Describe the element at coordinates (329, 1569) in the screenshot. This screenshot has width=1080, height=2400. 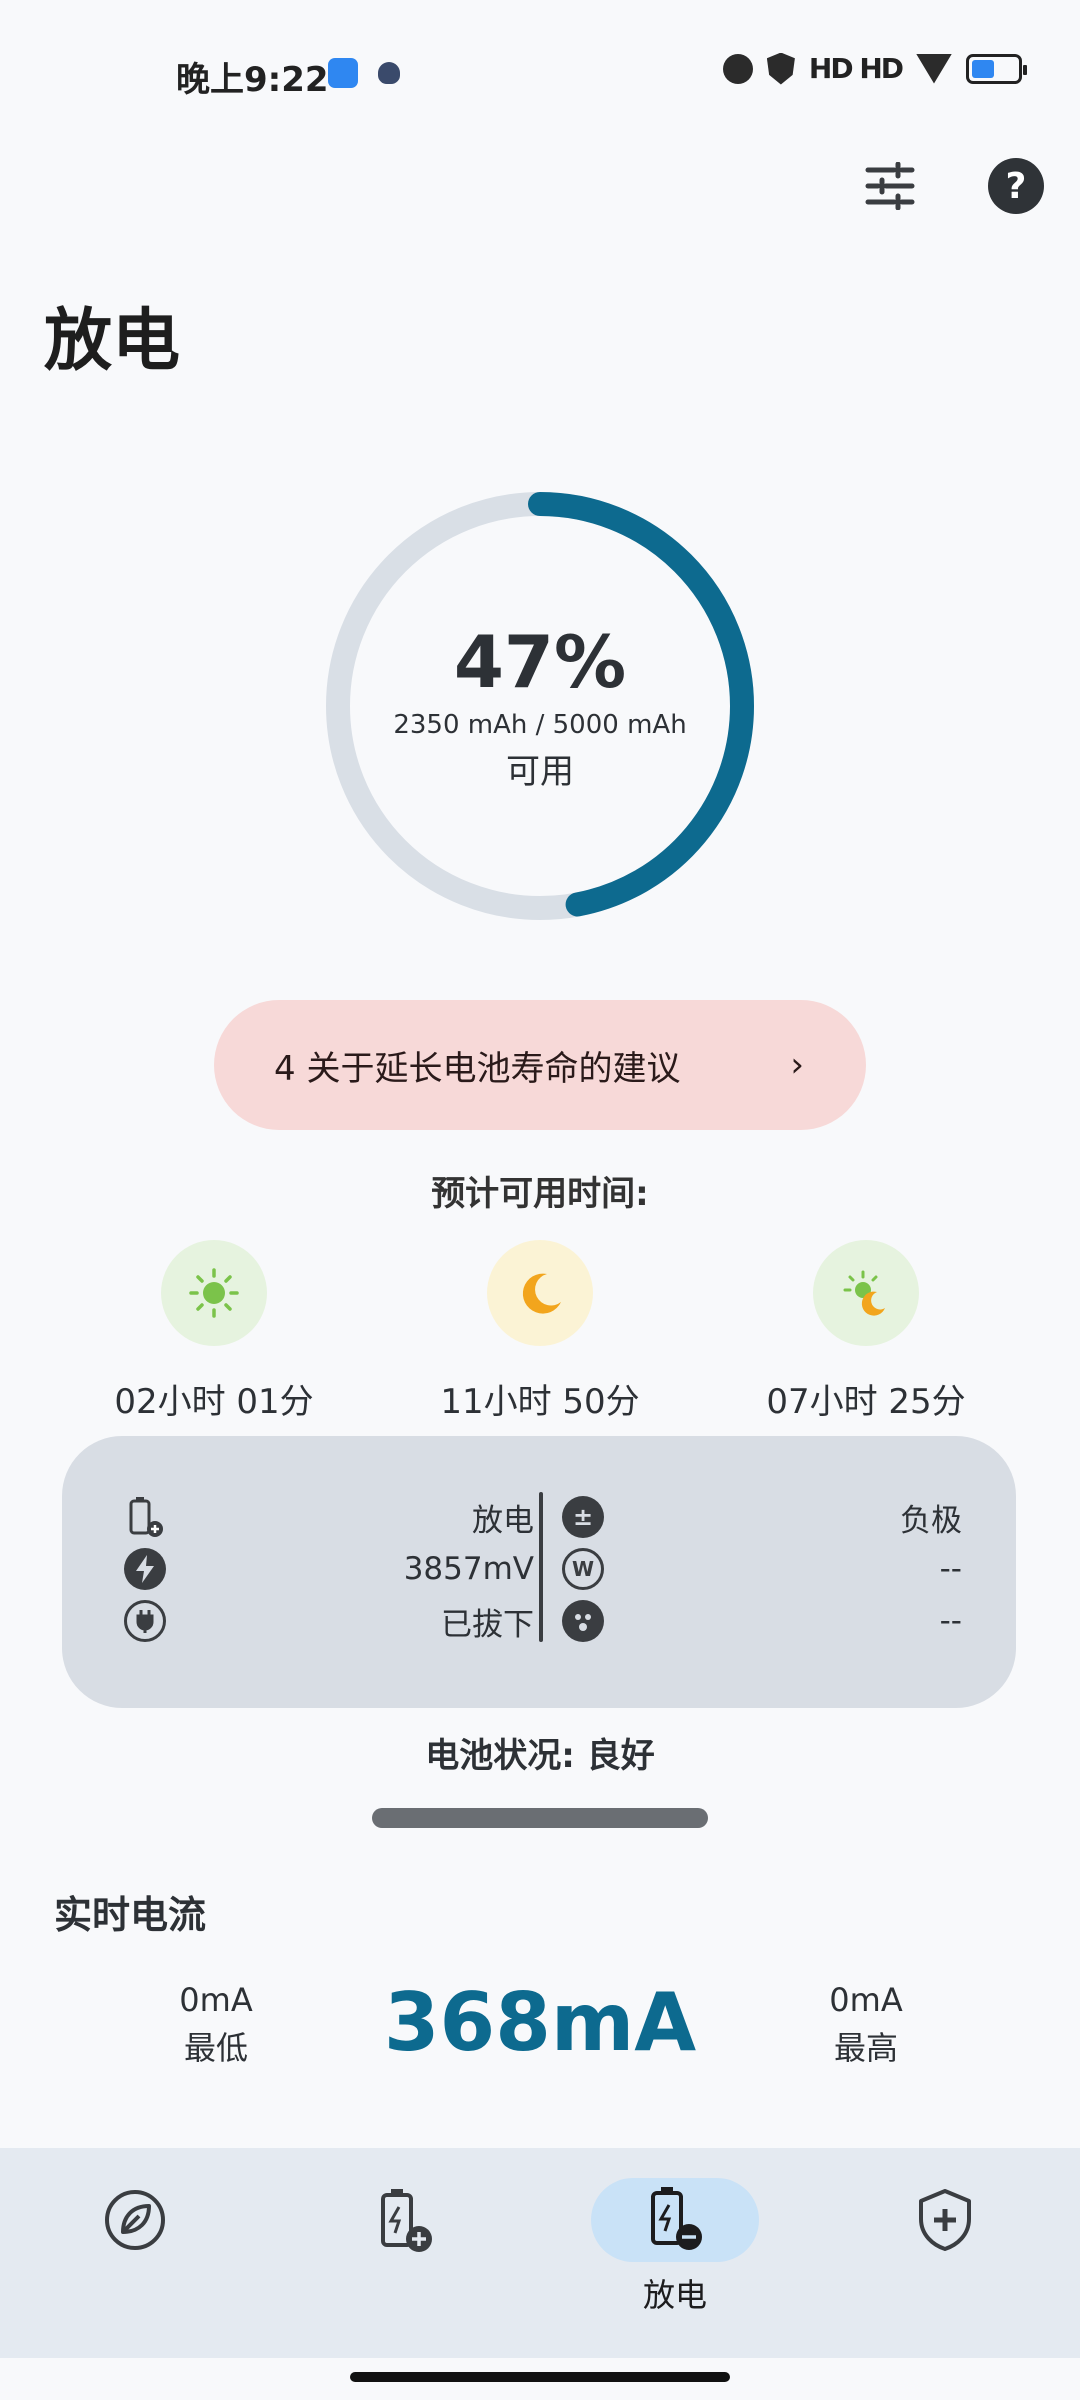
I see `info-row-voltage: 3857mV` at that location.